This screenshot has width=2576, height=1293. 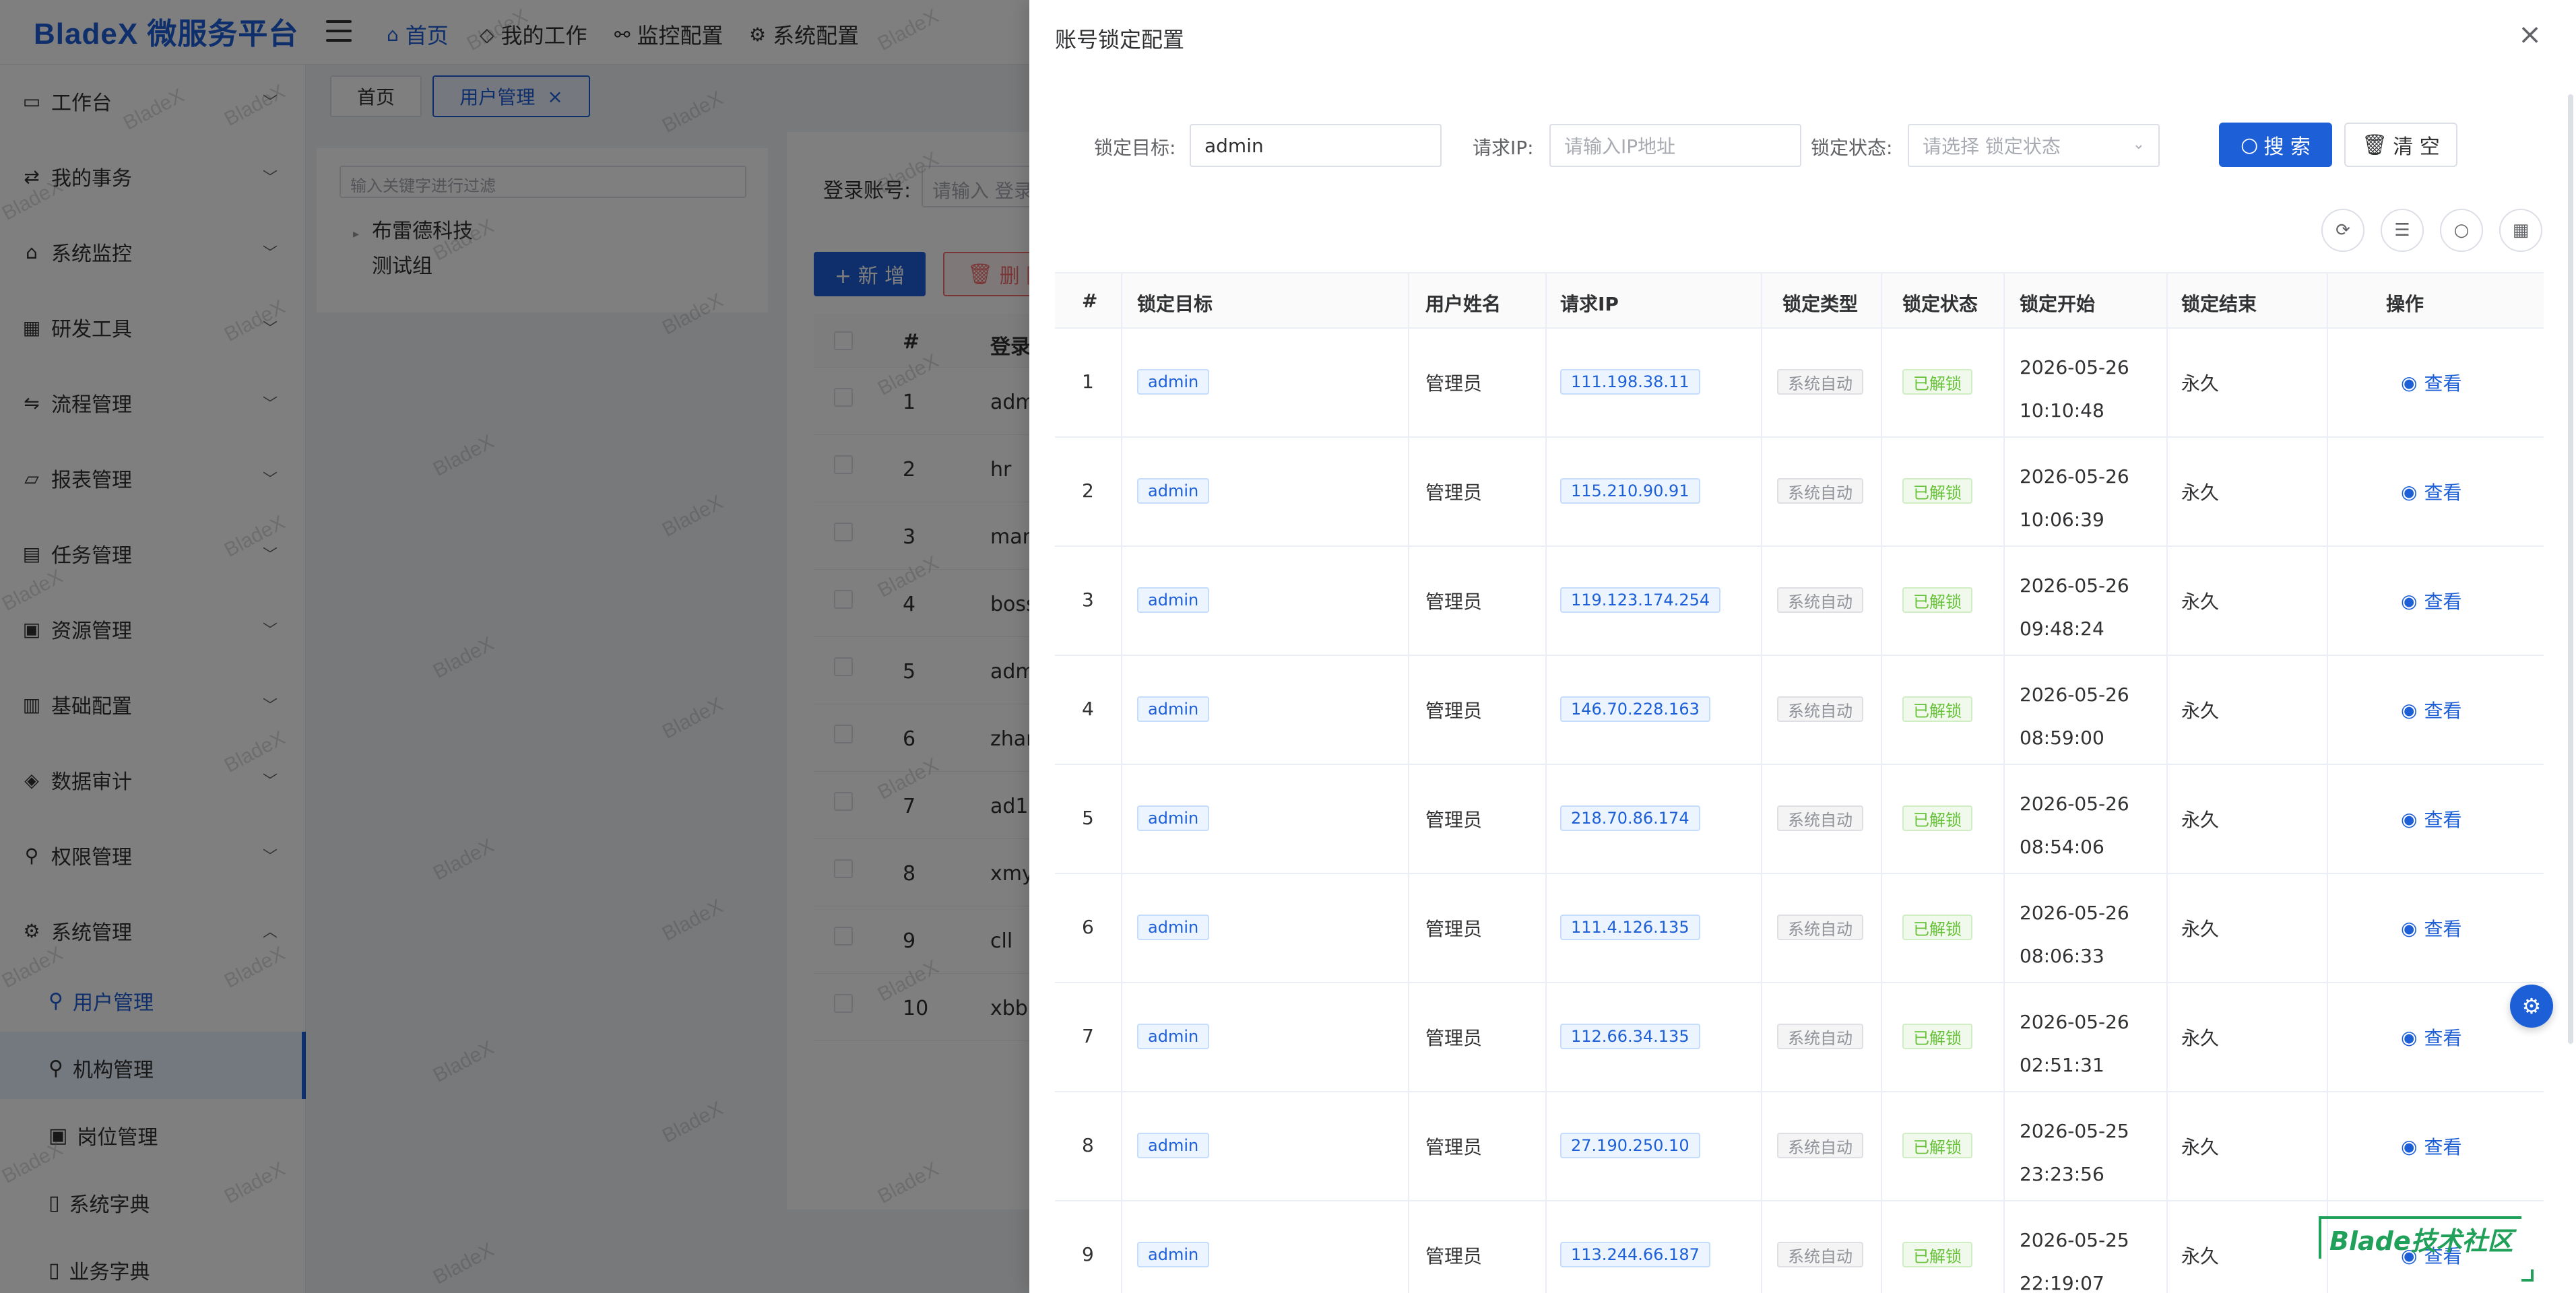 I want to click on column-header: 锁定开始, so click(x=2058, y=304).